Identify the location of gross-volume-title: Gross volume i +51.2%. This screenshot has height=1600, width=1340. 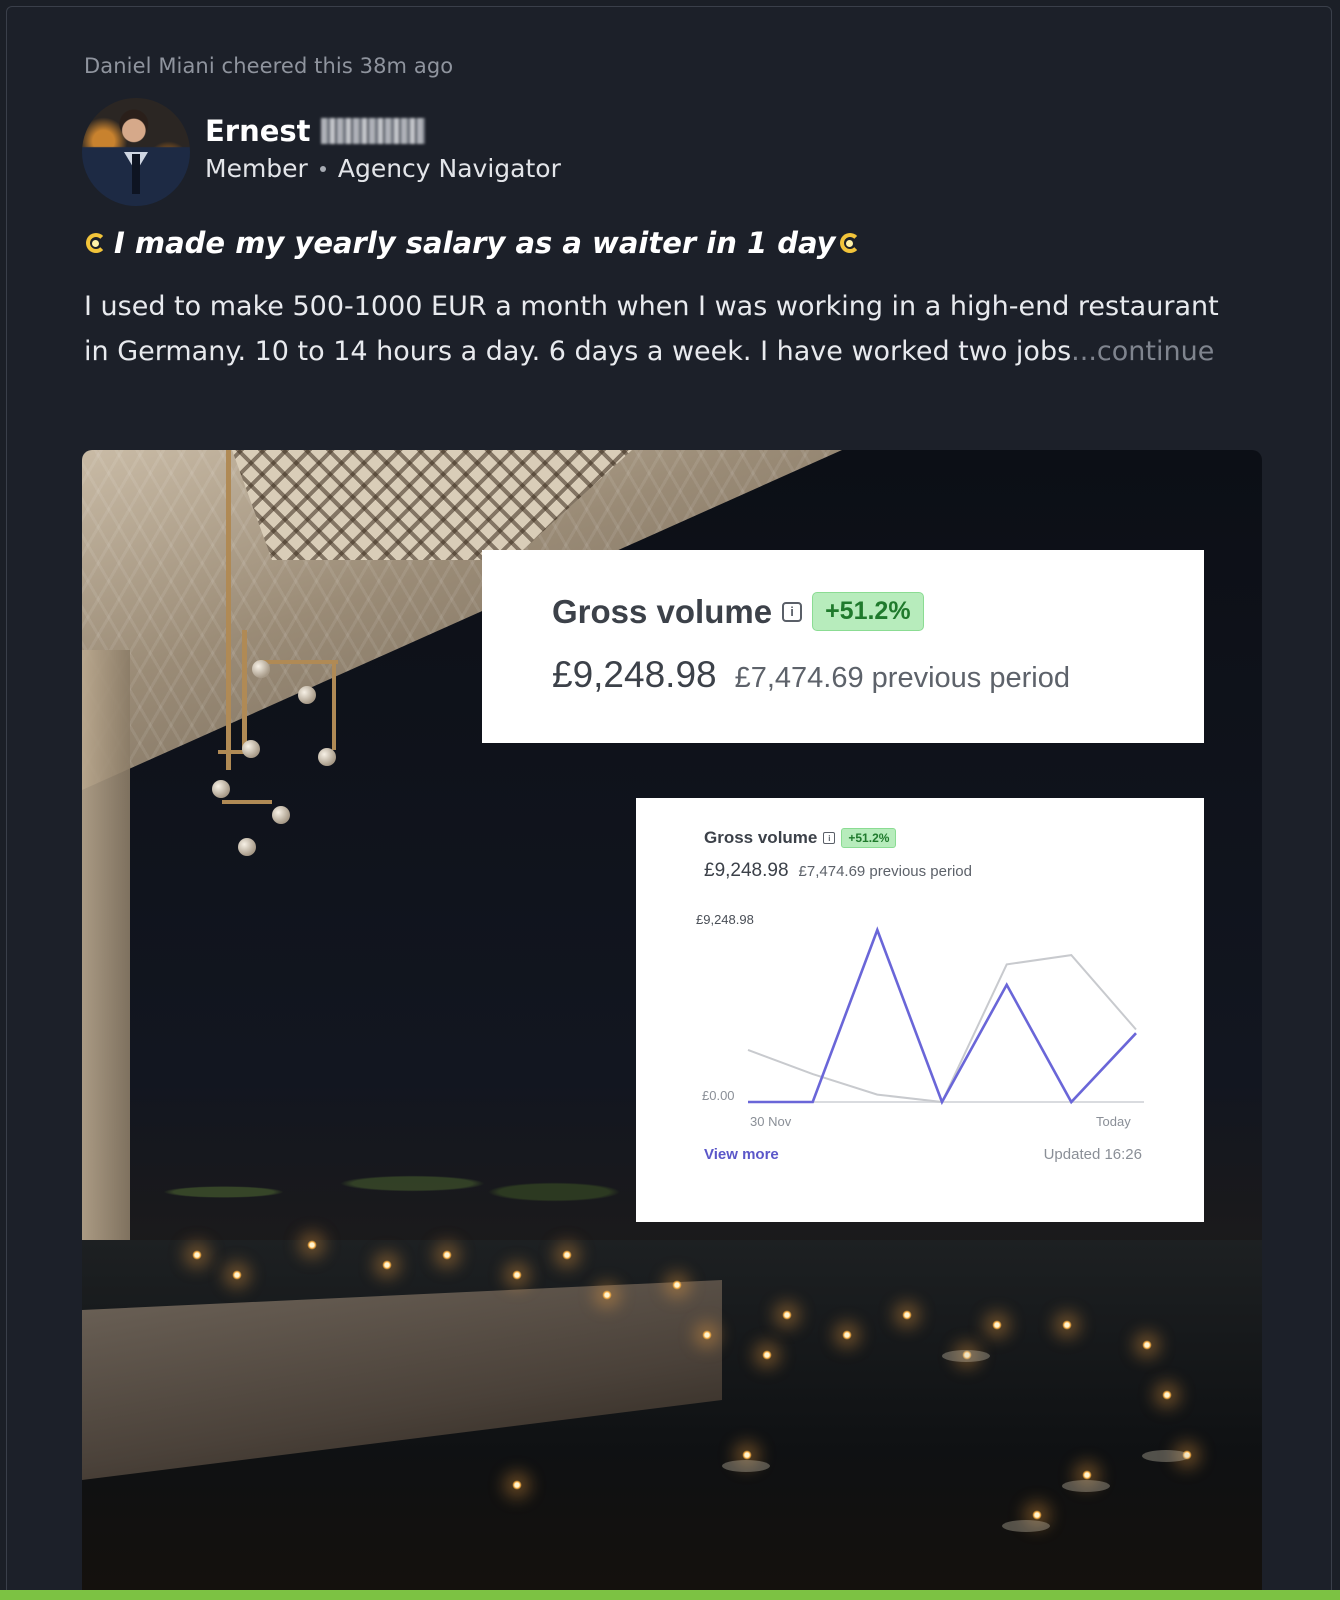
(738, 611).